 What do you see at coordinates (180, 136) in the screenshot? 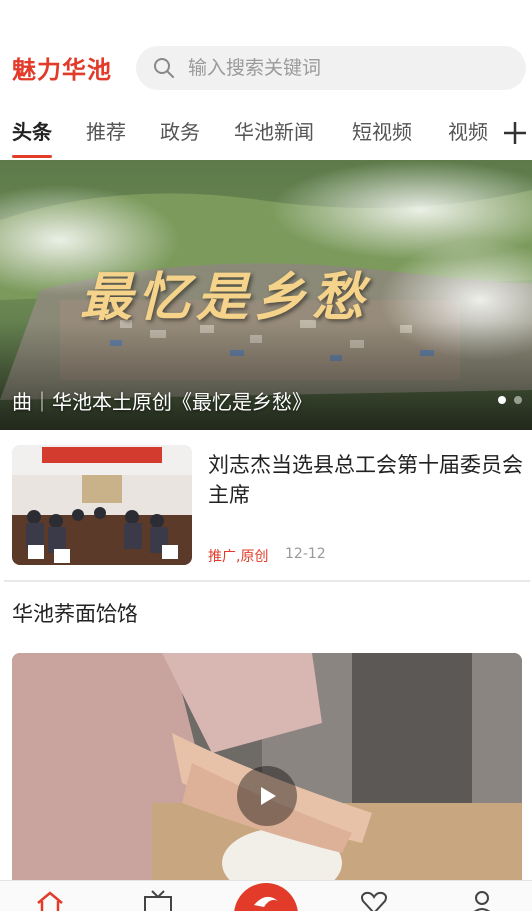
I see `tab-government: 政务` at bounding box center [180, 136].